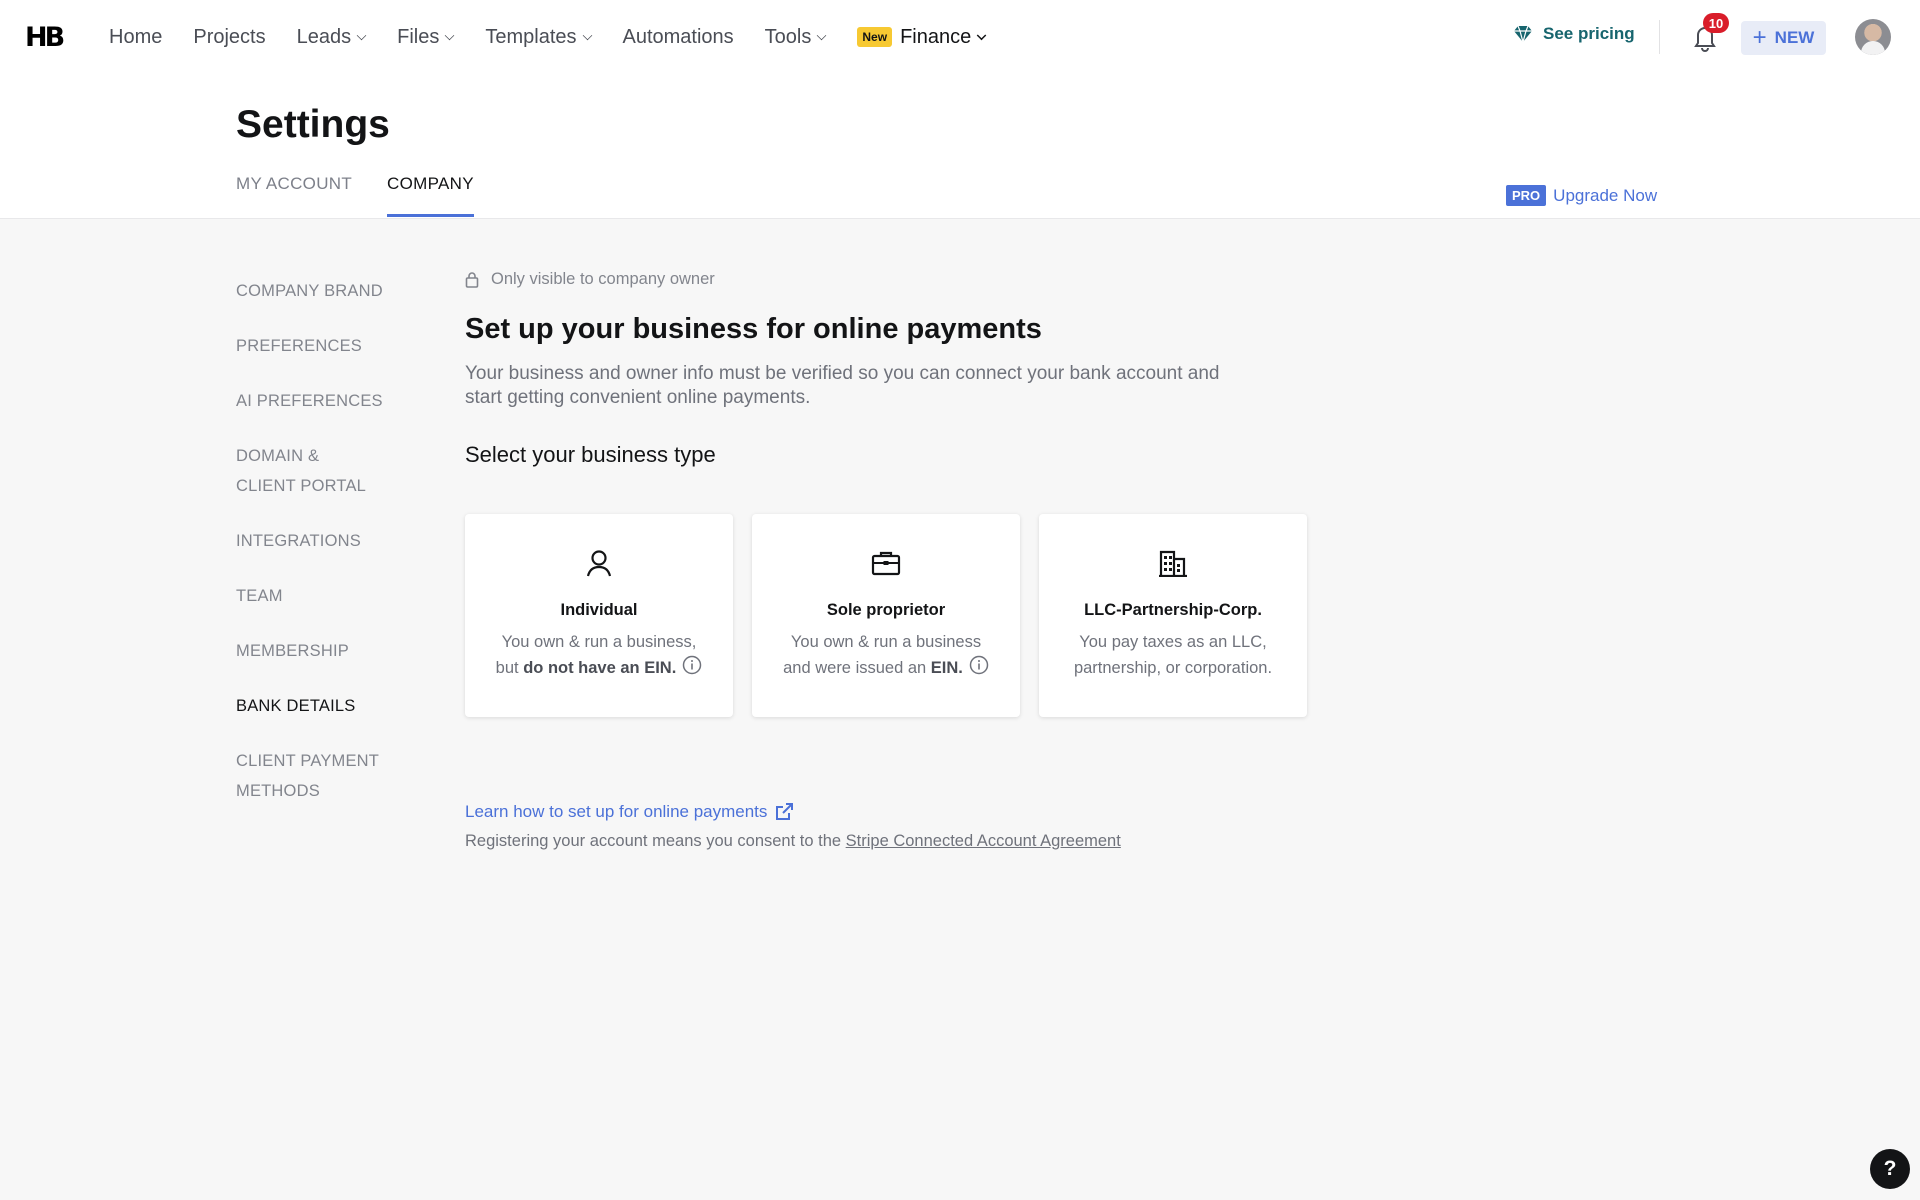 Image resolution: width=1920 pixels, height=1200 pixels. What do you see at coordinates (1605, 195) in the screenshot?
I see `upgrade-label: Upgrade Now` at bounding box center [1605, 195].